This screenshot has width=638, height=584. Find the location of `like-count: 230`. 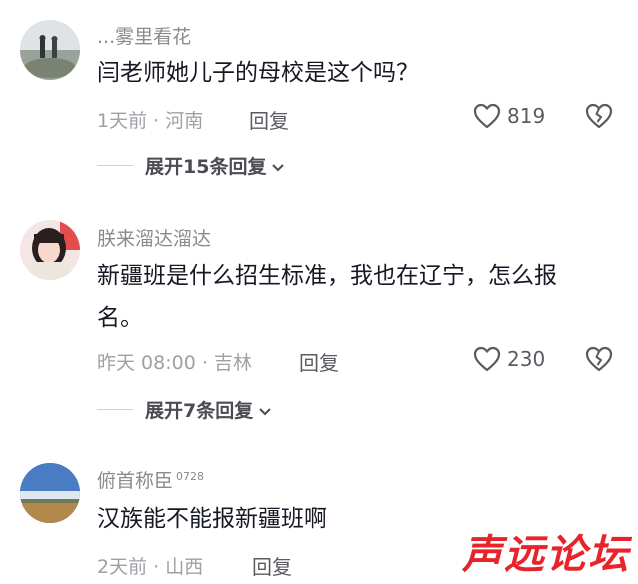

like-count: 230 is located at coordinates (526, 359).